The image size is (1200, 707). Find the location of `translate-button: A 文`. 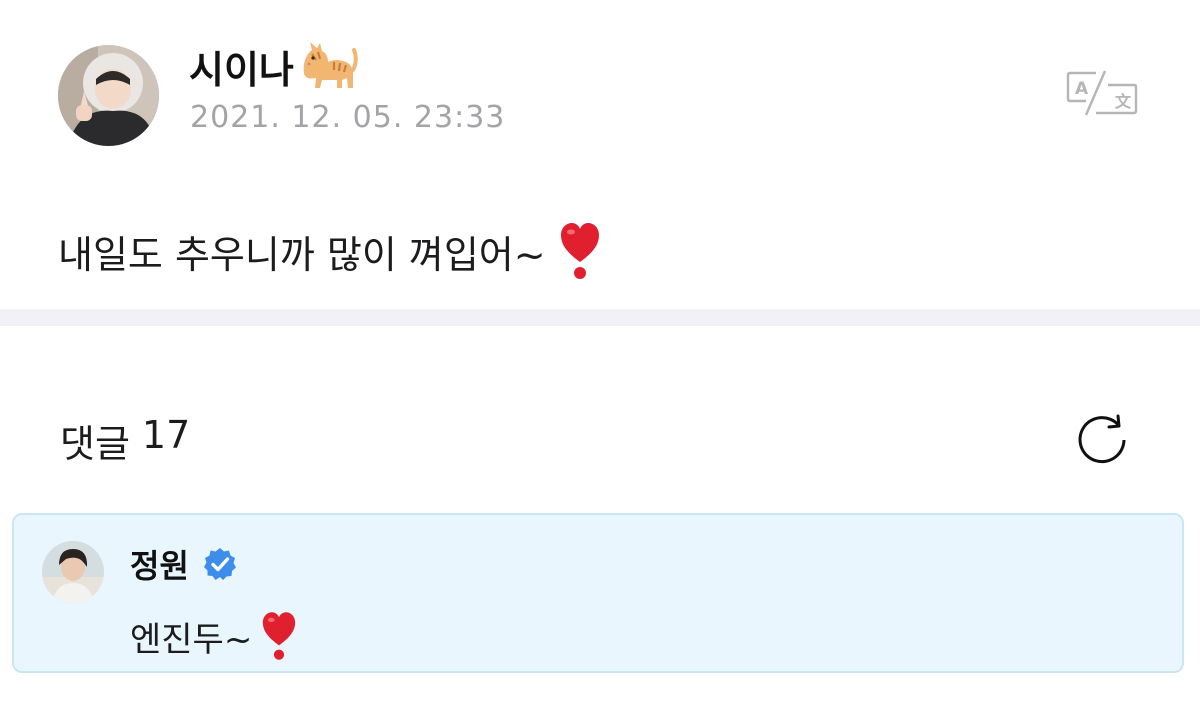

translate-button: A 文 is located at coordinates (1102, 93).